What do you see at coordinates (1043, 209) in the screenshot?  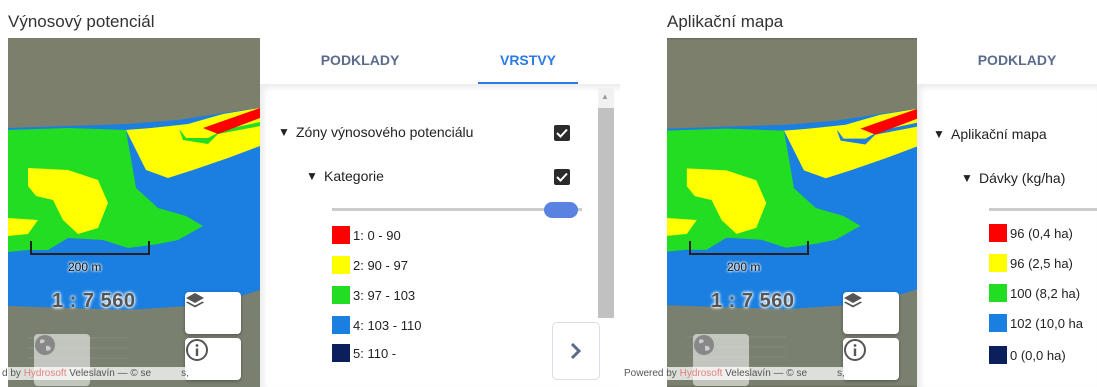 I see `opacity-slider-track` at bounding box center [1043, 209].